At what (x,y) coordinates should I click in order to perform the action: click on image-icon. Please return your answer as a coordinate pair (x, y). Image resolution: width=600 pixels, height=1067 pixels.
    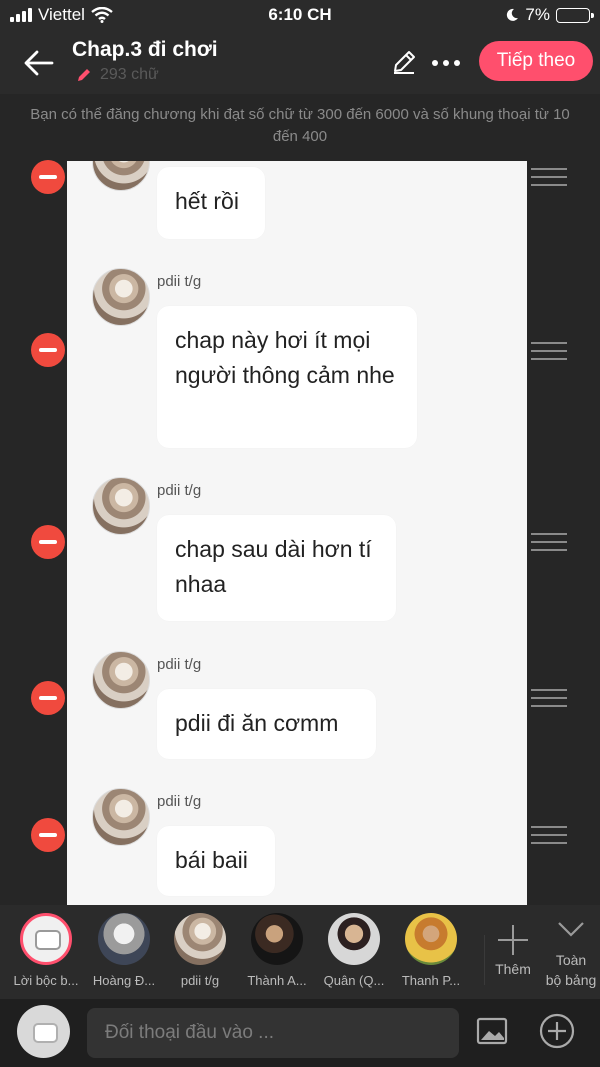
    Looking at the image, I should click on (492, 1031).